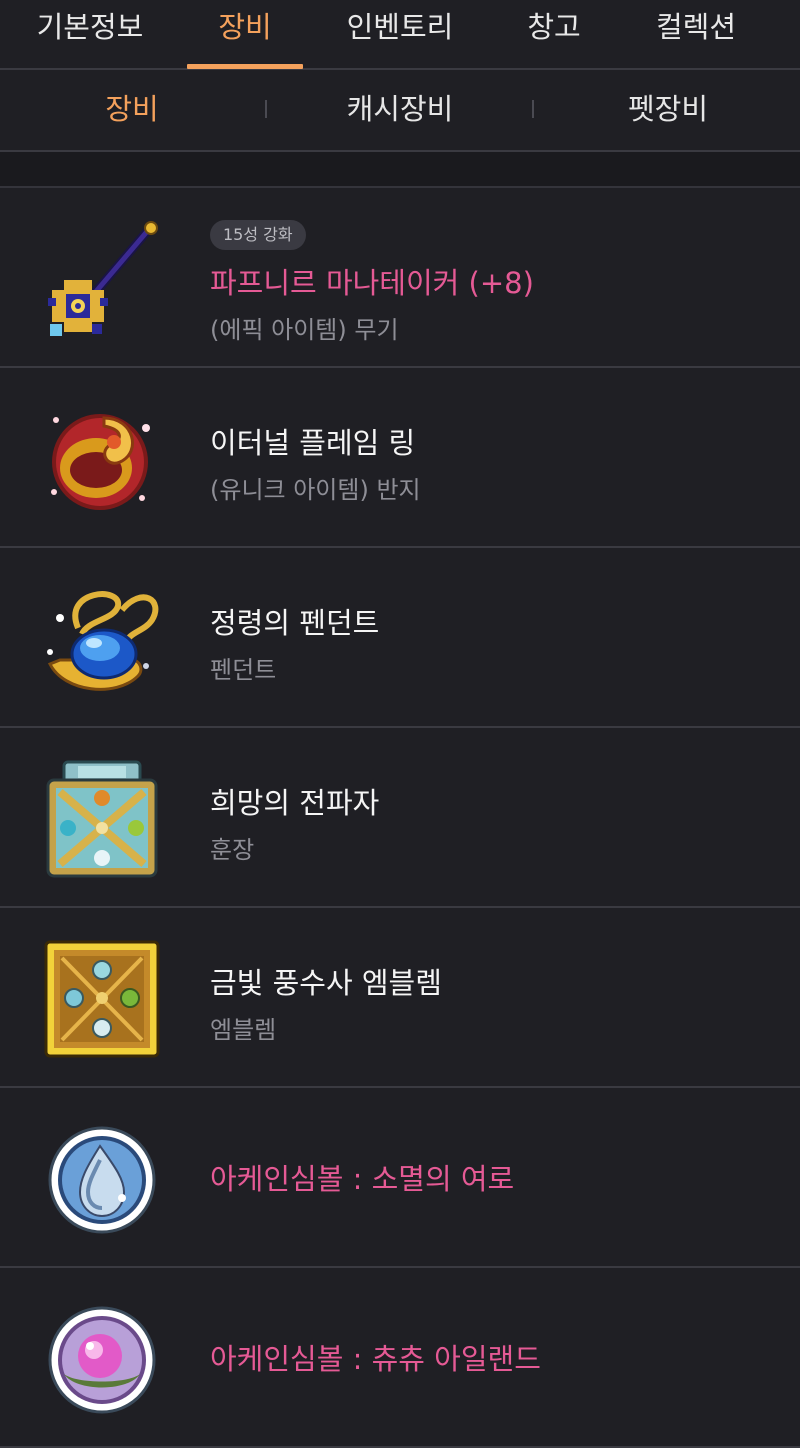  What do you see at coordinates (372, 283) in the screenshot?
I see `item-name: 파프니르 마나테이커 (+8)` at bounding box center [372, 283].